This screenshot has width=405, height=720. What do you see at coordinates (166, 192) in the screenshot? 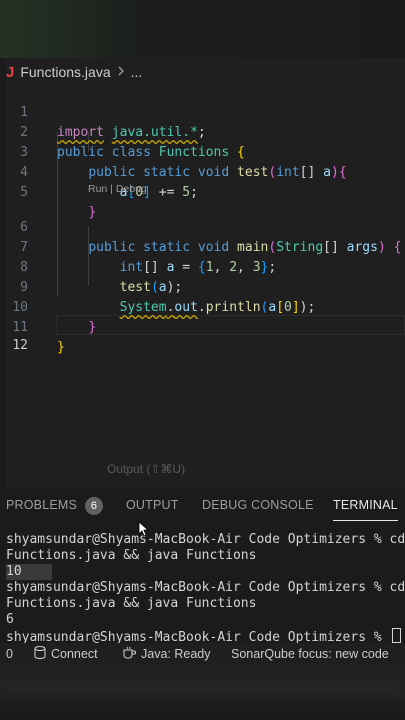
I see `operator: +=` at bounding box center [166, 192].